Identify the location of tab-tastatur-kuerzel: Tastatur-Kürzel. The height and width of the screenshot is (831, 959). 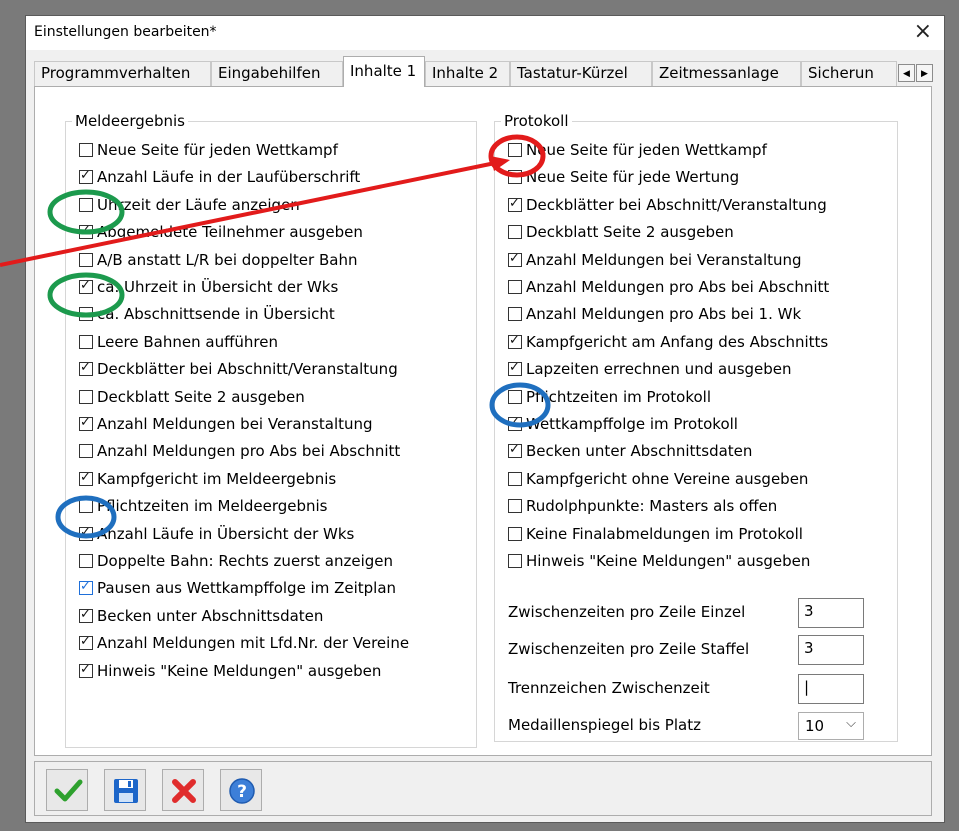
(581, 73).